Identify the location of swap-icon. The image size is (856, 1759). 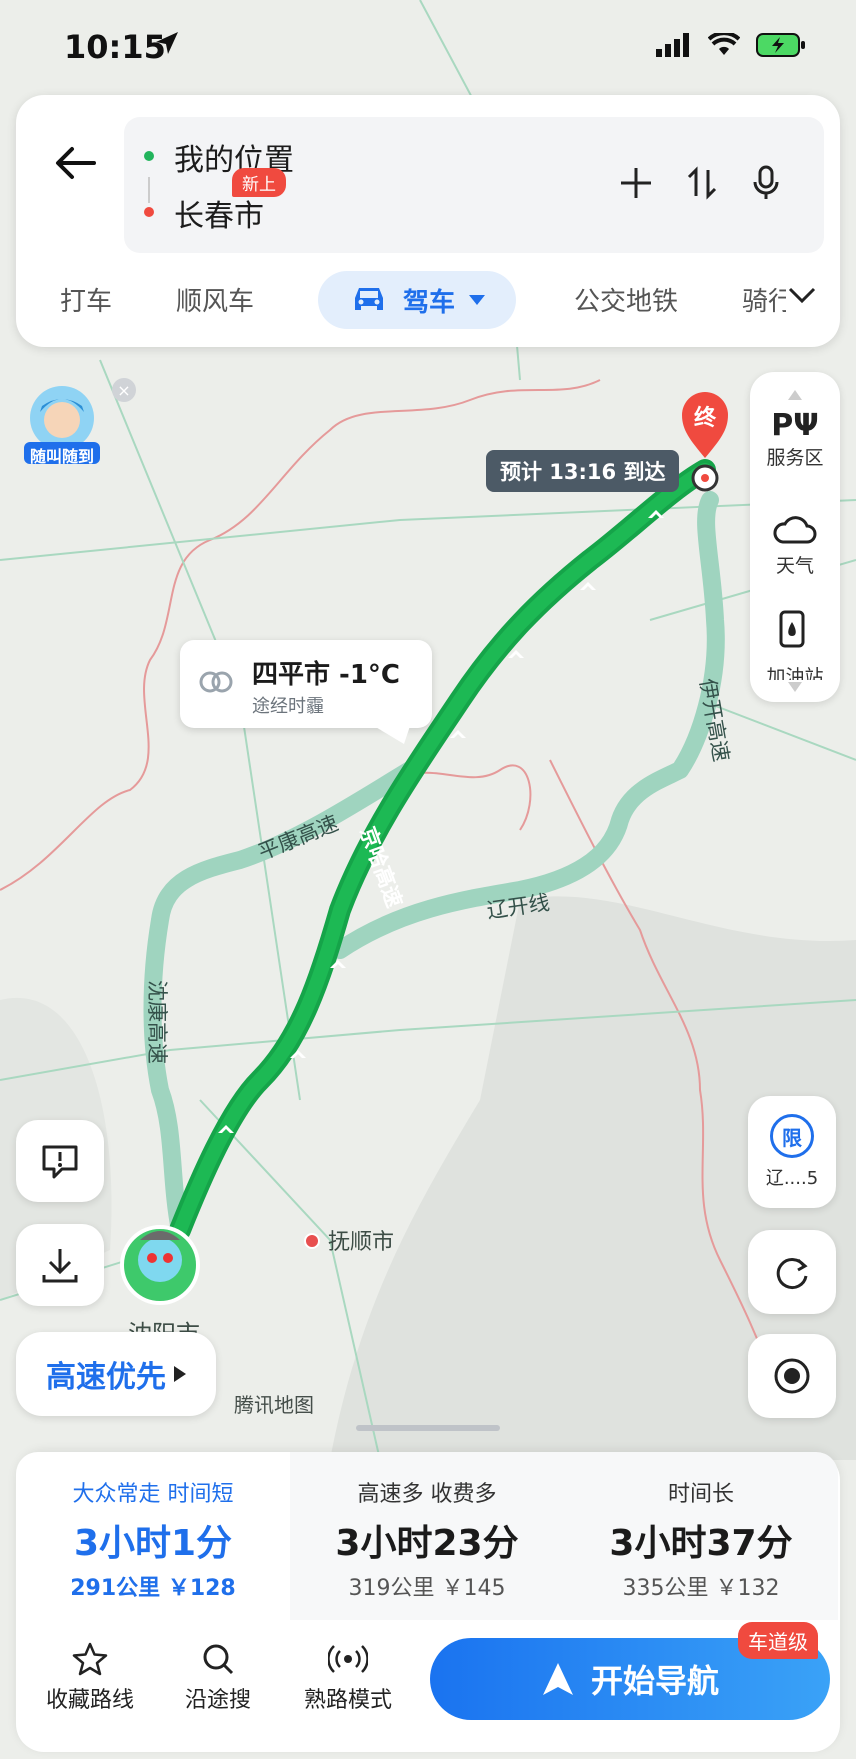
(702, 183).